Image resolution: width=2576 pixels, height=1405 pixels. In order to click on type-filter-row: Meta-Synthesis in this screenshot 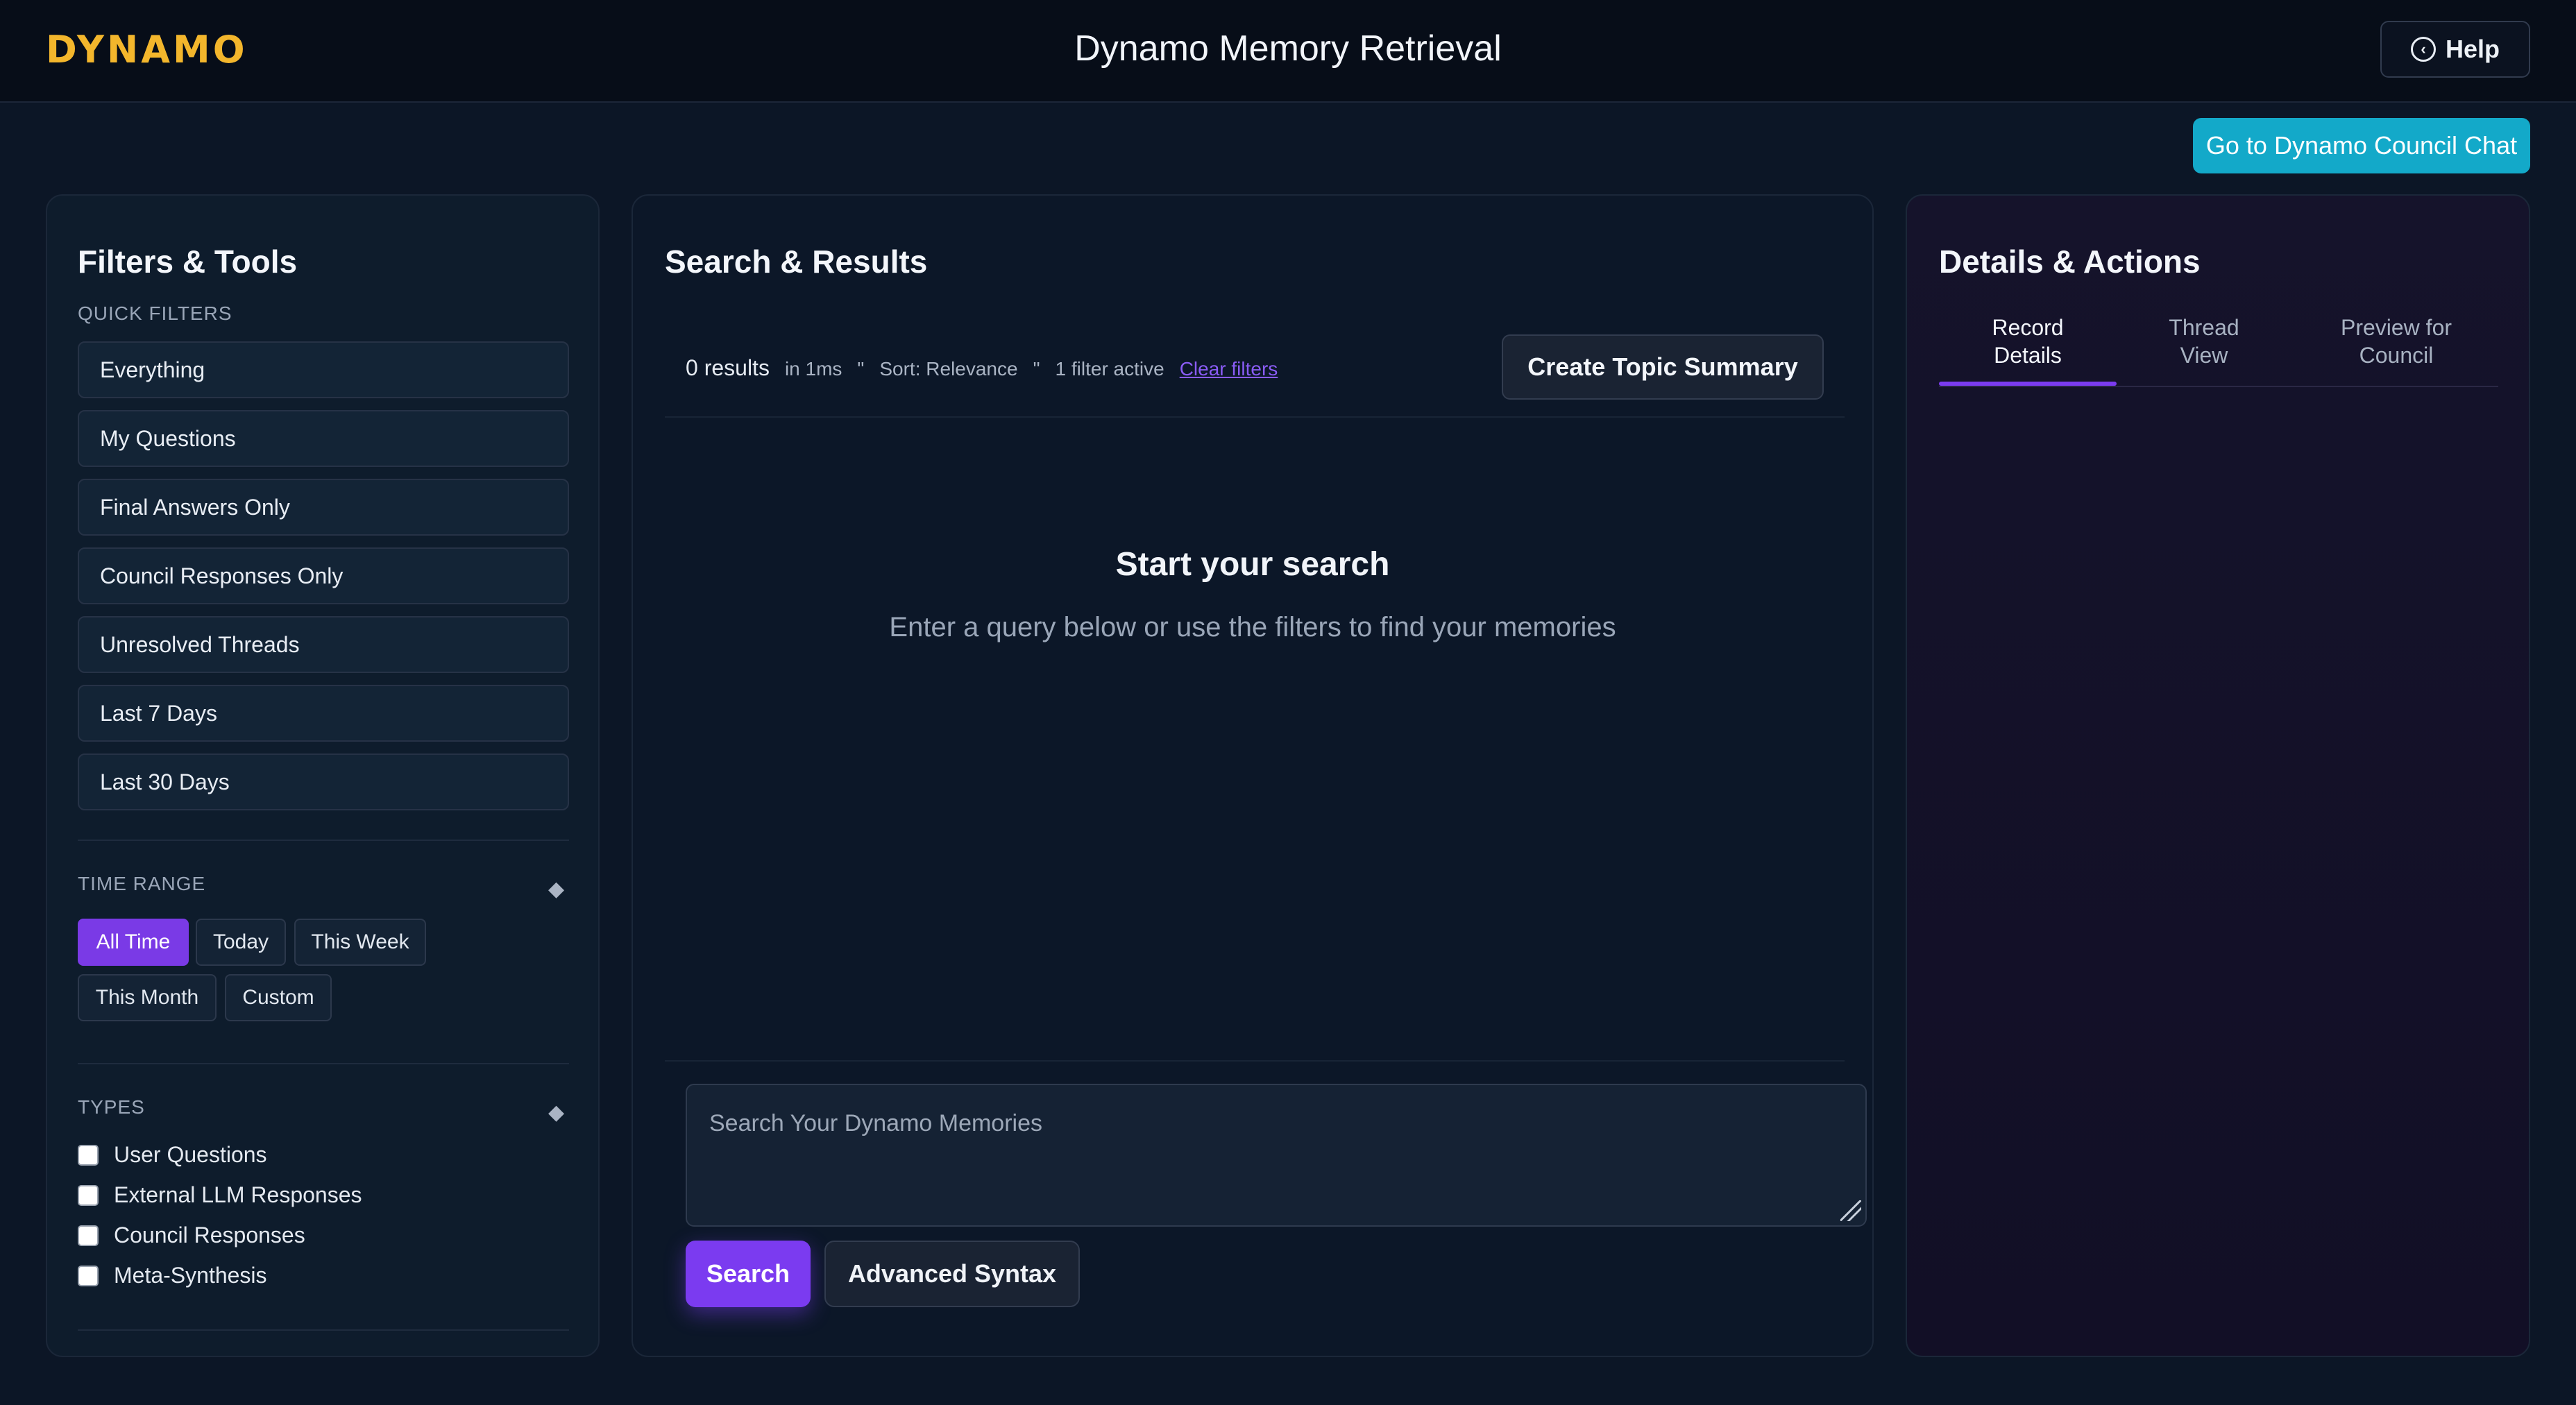, I will do `click(173, 1275)`.